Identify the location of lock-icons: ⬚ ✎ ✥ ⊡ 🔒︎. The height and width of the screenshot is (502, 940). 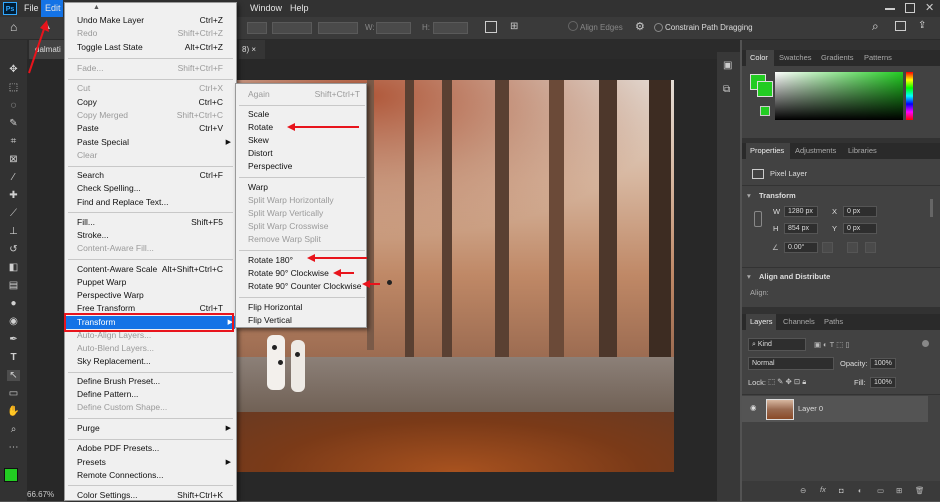
(787, 382).